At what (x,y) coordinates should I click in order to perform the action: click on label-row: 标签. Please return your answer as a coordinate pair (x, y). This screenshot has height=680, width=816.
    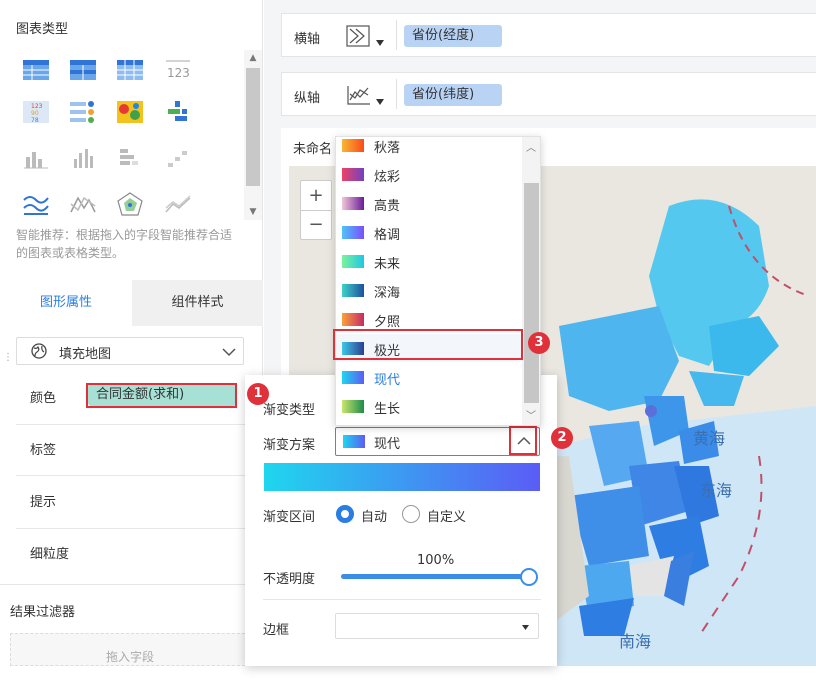
    Looking at the image, I should click on (131, 447).